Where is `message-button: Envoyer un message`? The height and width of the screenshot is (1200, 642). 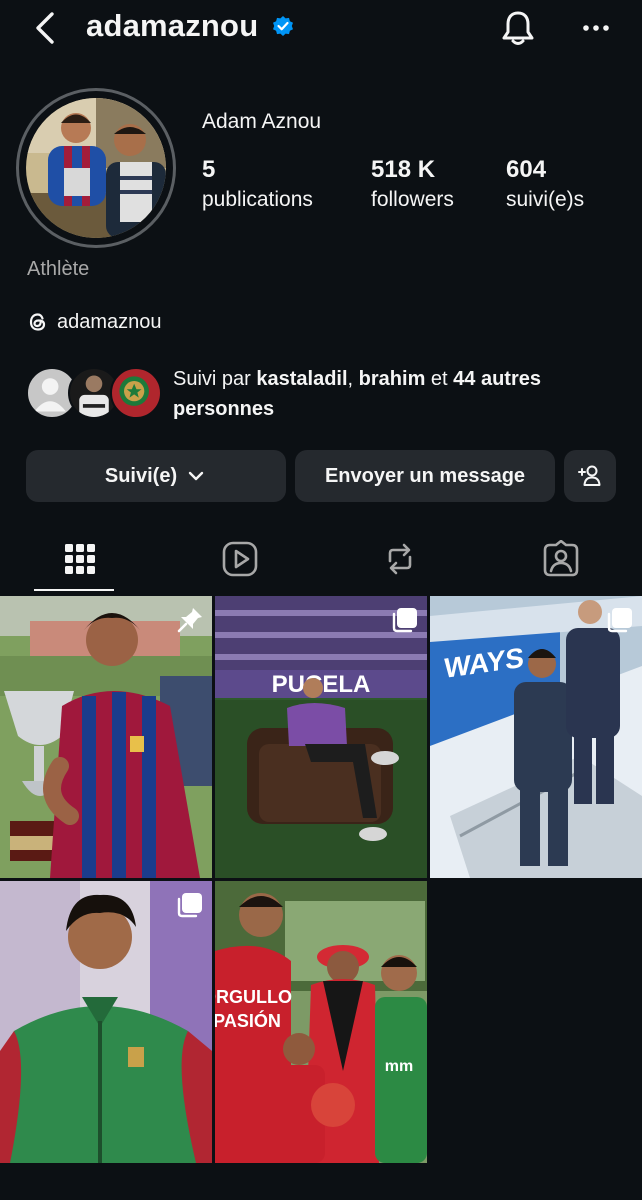
message-button: Envoyer un message is located at coordinates (425, 476).